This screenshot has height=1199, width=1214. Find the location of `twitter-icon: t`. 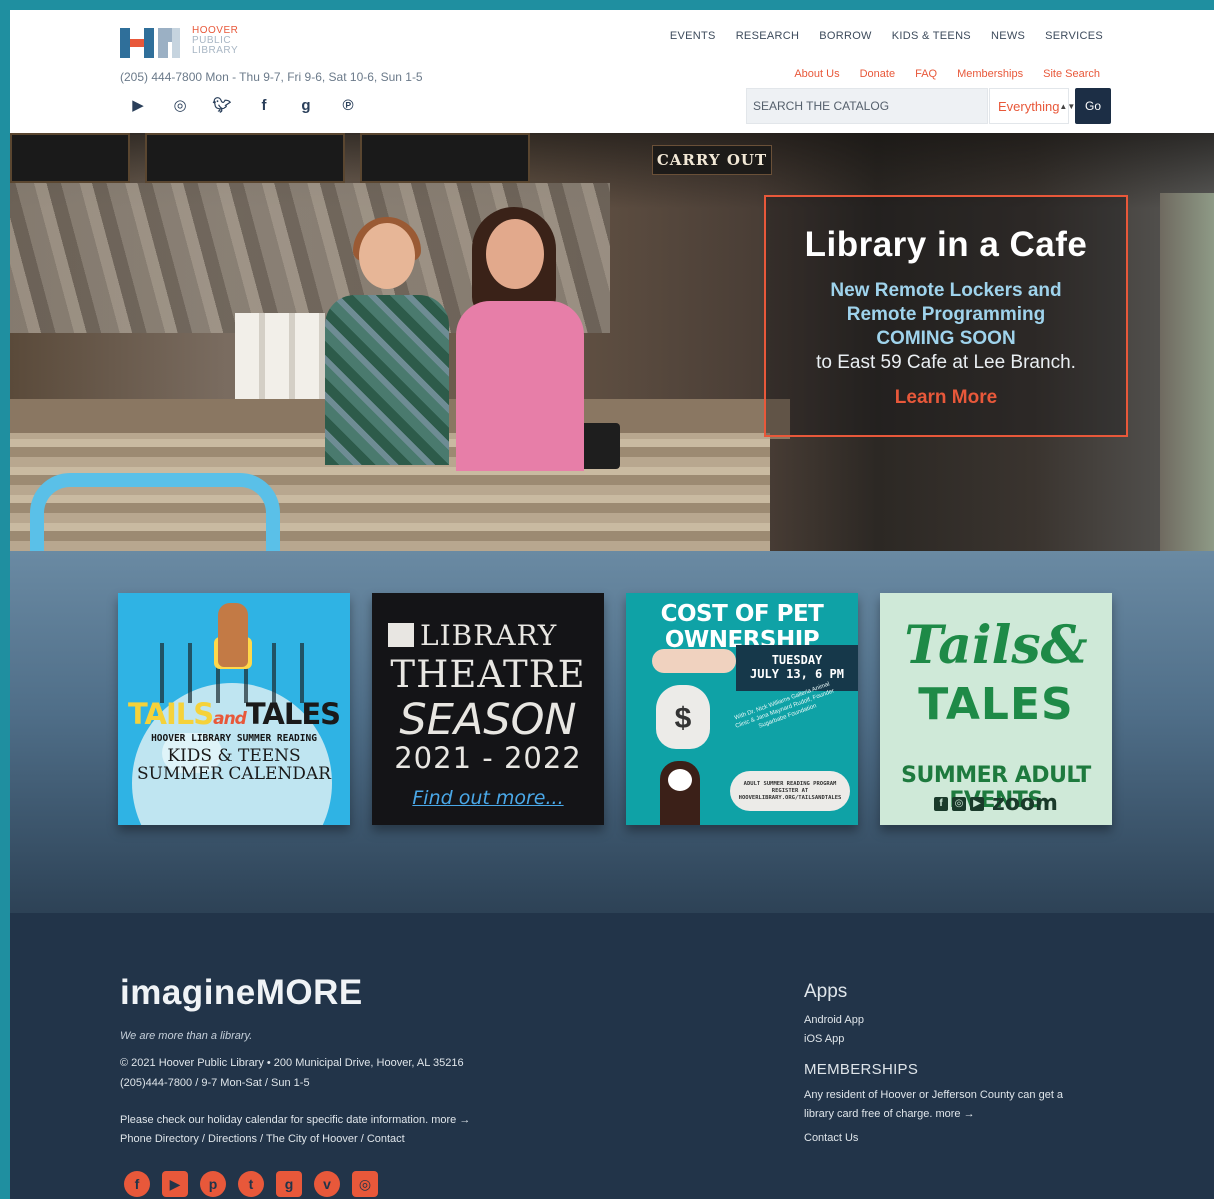

twitter-icon: t is located at coordinates (251, 1184).